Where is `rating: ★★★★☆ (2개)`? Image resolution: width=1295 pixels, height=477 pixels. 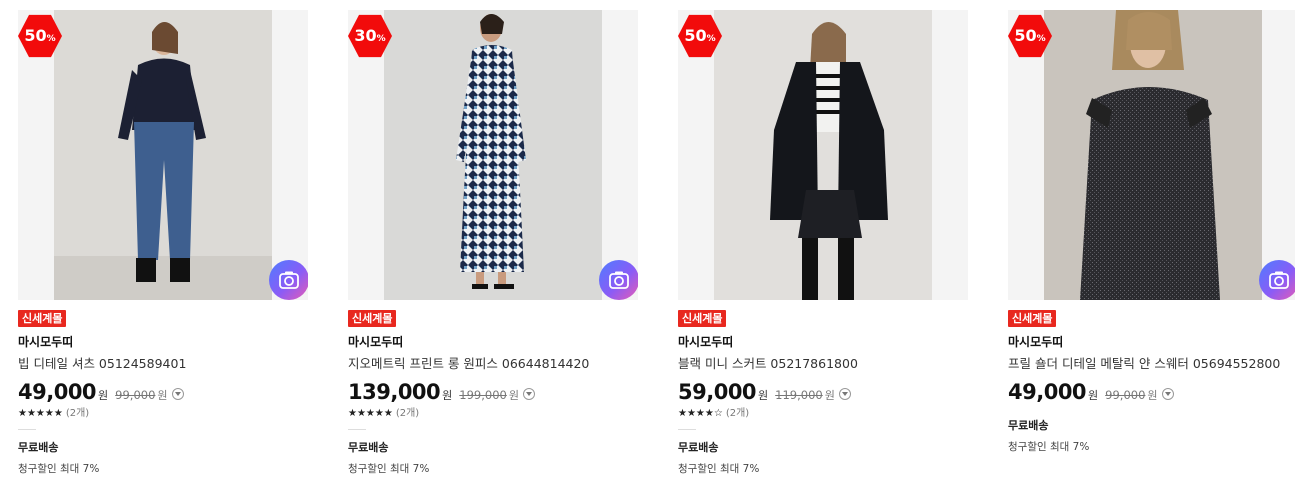 rating: ★★★★☆ (2개) is located at coordinates (823, 414).